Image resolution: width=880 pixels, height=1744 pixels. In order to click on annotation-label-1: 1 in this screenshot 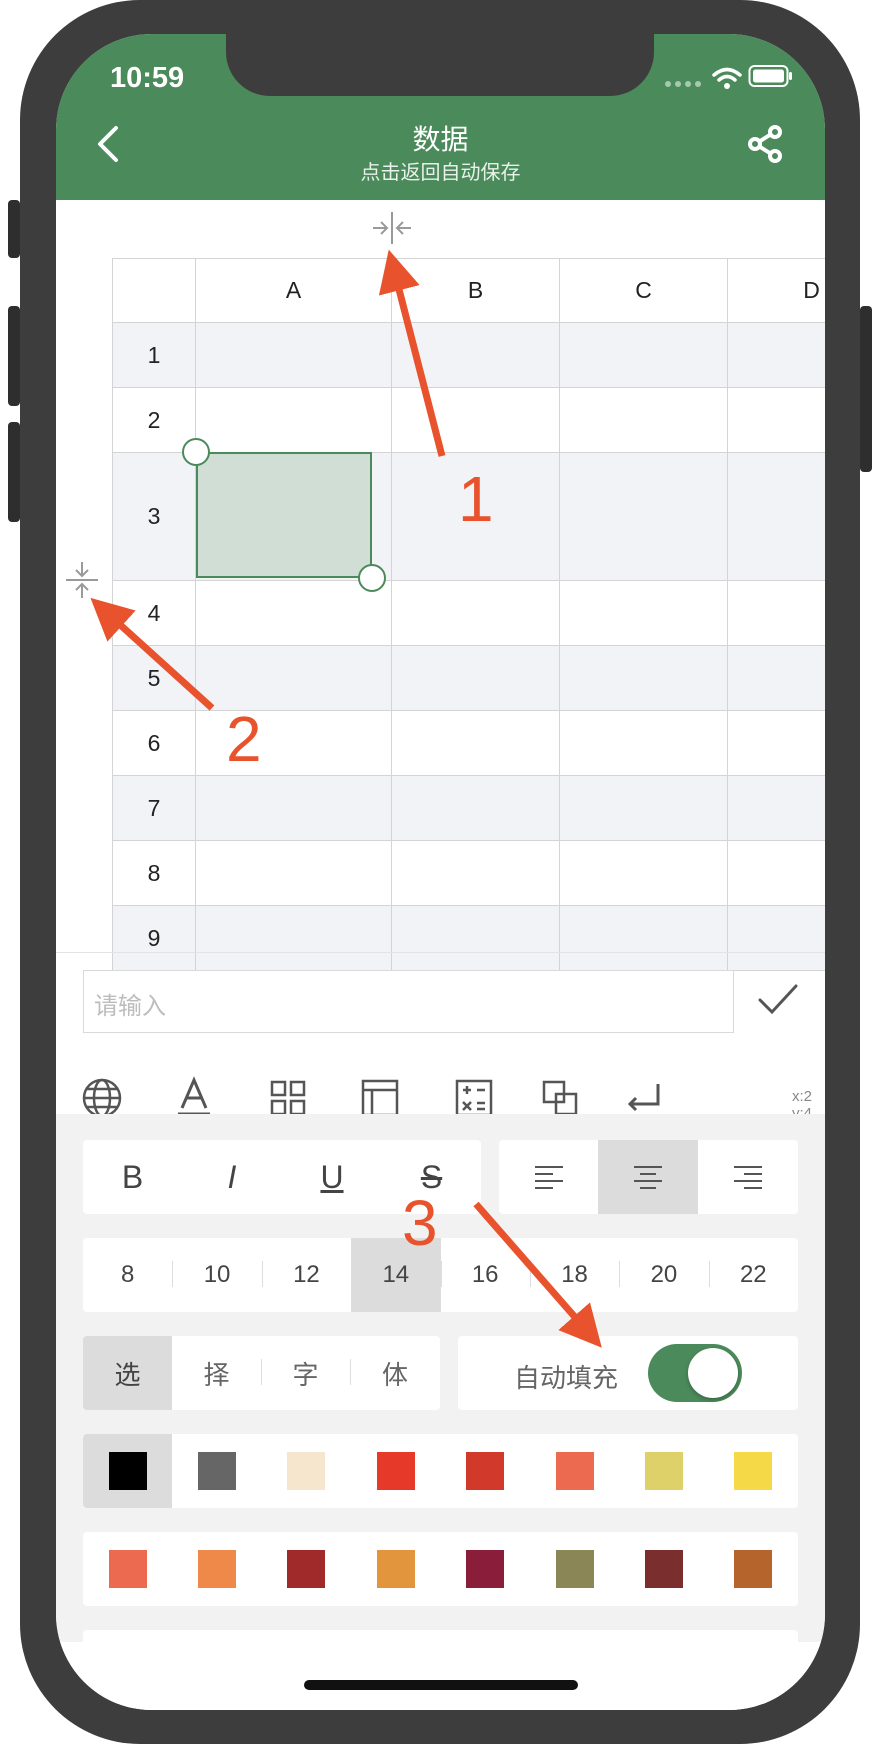, I will do `click(476, 499)`.